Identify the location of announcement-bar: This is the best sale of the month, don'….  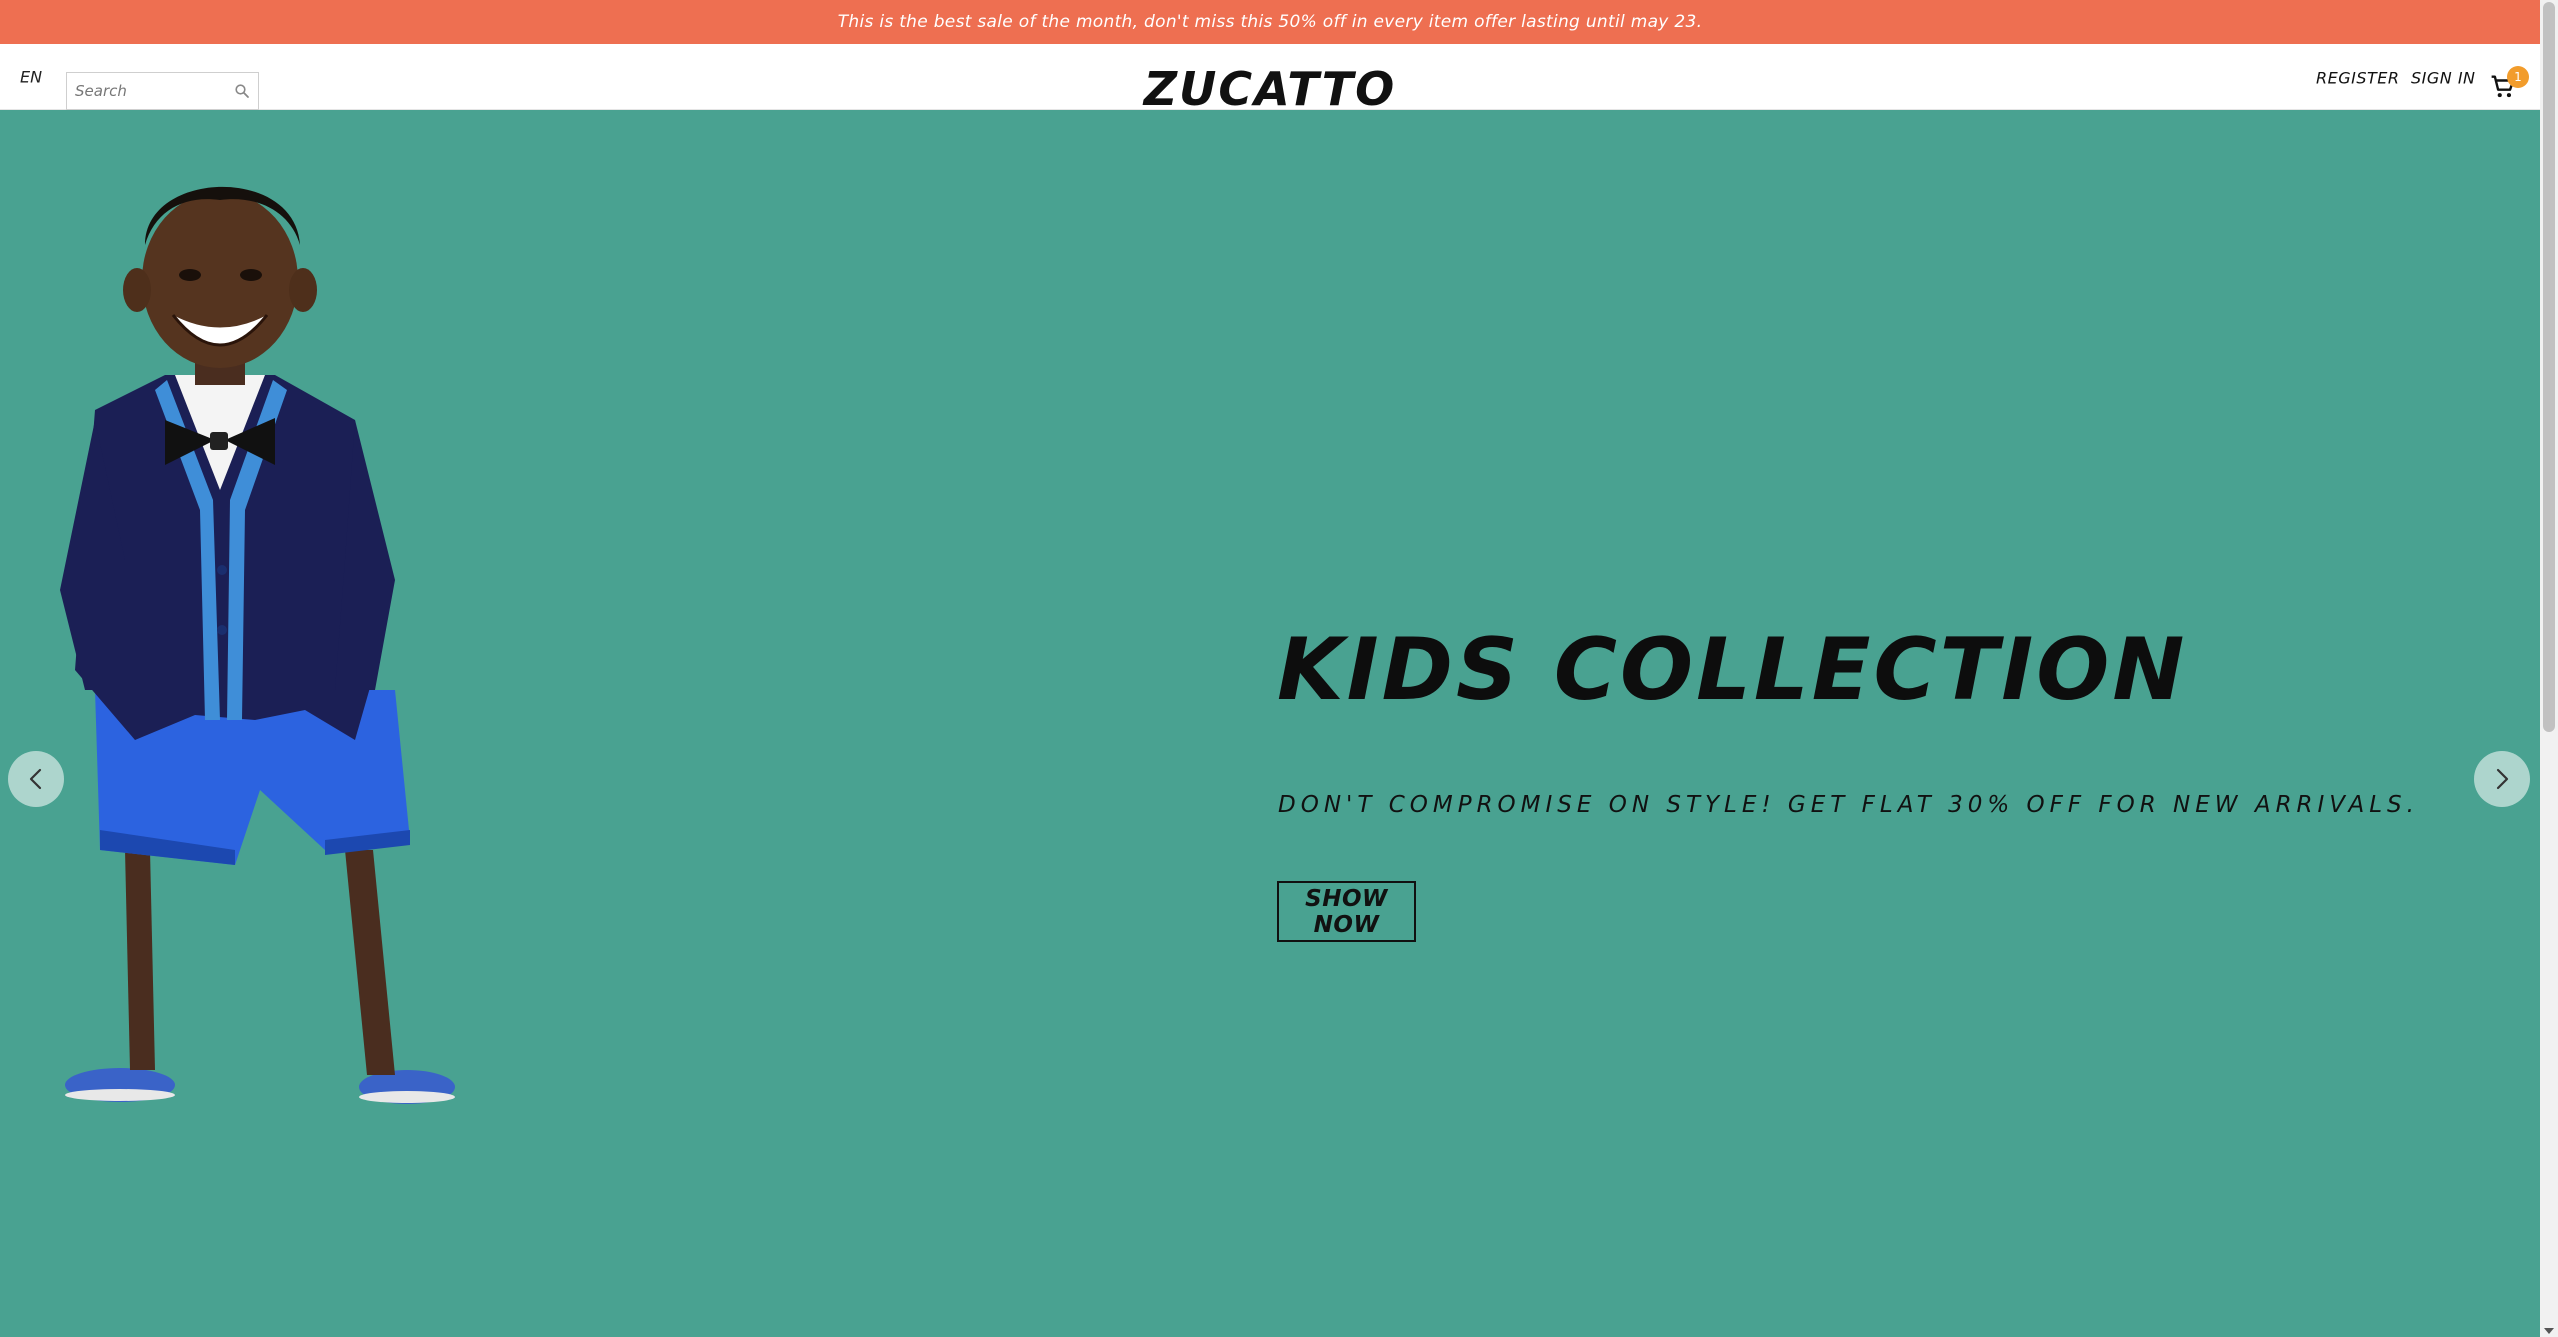
(1270, 22).